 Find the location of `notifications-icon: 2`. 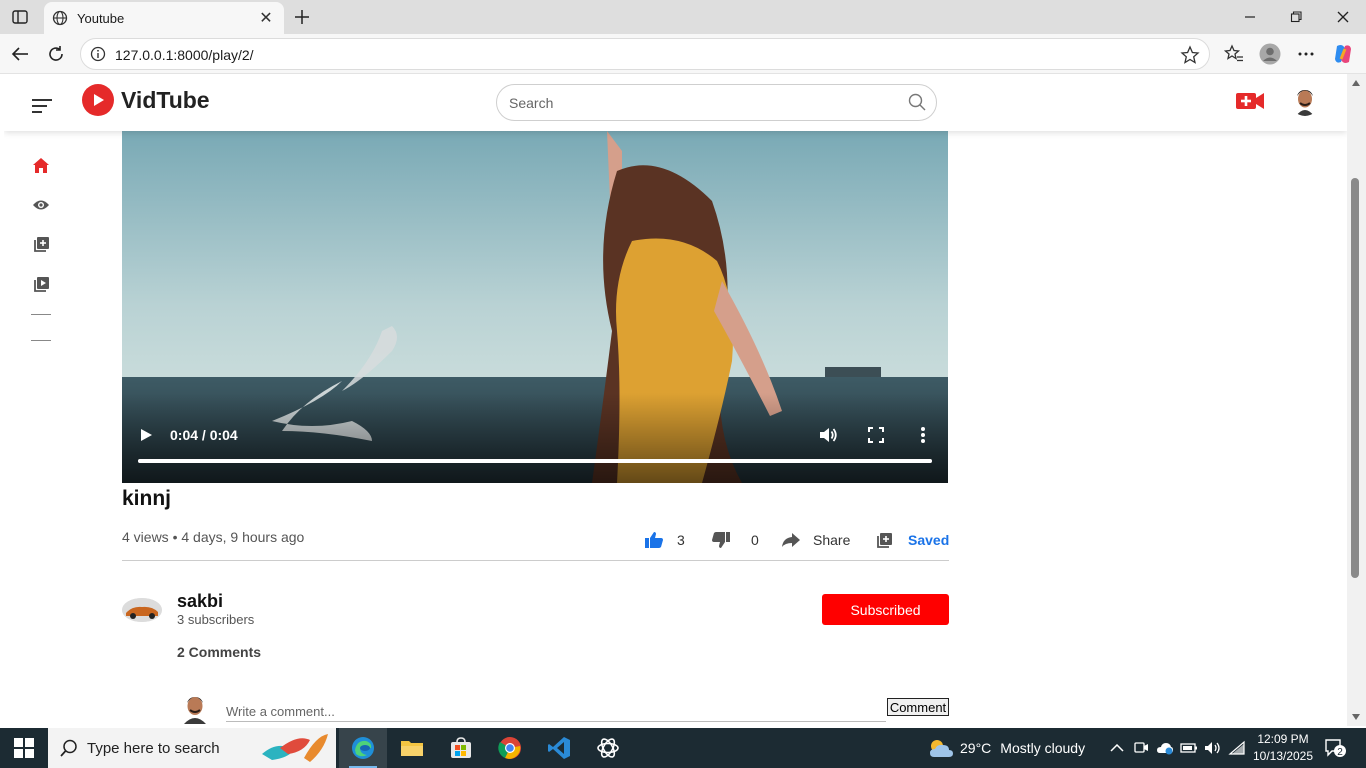

notifications-icon: 2 is located at coordinates (1335, 748).